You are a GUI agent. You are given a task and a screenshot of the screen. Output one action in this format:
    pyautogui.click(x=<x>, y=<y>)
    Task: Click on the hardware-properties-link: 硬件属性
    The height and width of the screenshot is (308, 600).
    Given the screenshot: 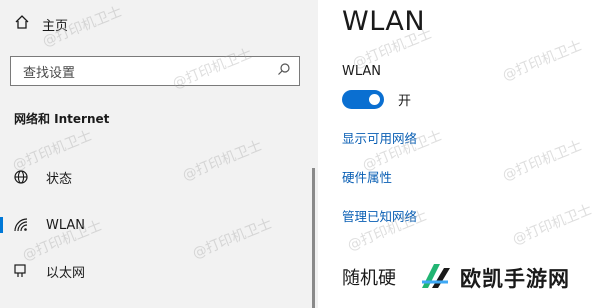 What is the action you would take?
    pyautogui.click(x=367, y=176)
    